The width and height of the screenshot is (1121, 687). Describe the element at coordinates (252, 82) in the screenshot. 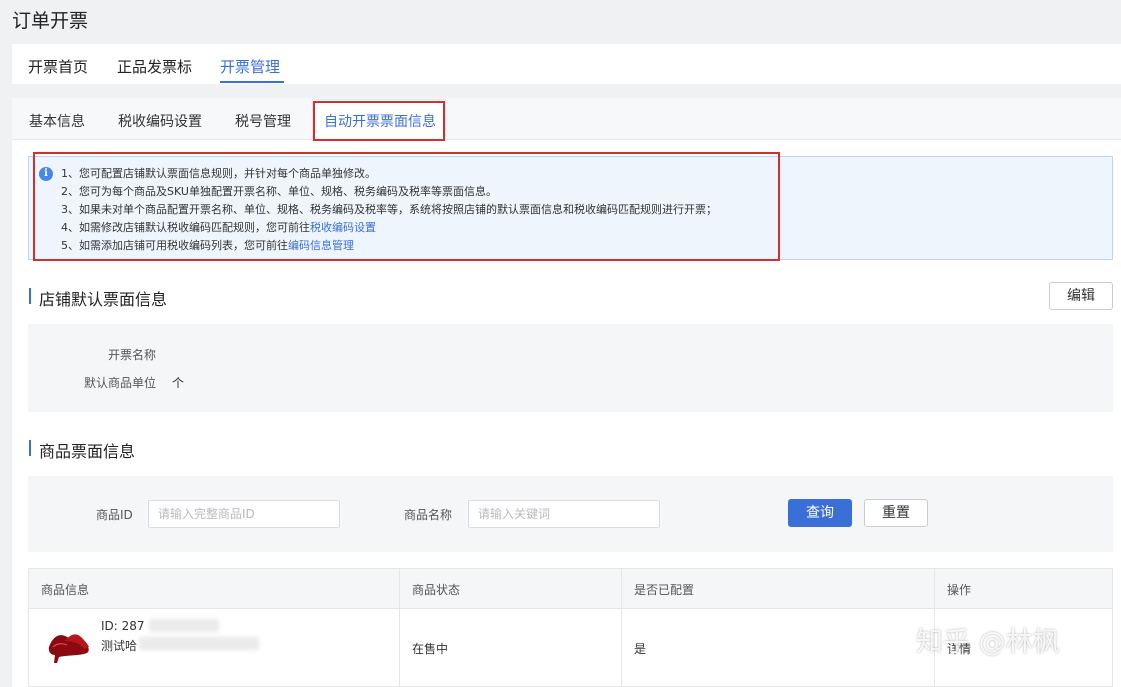

I see `active-tab-indicator` at that location.